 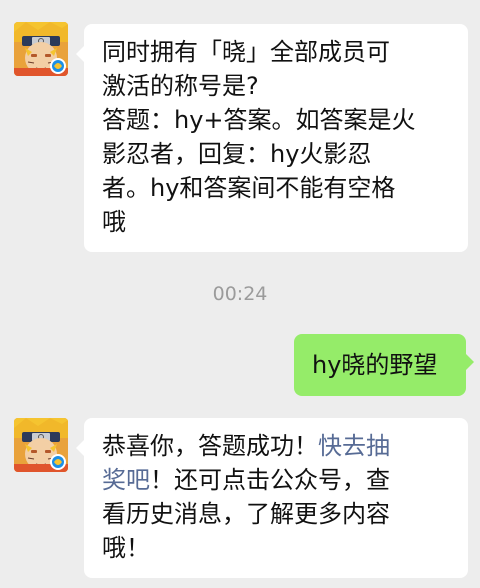 What do you see at coordinates (259, 120) in the screenshot?
I see `message-line: 答题：hy+答案。如答案是火` at bounding box center [259, 120].